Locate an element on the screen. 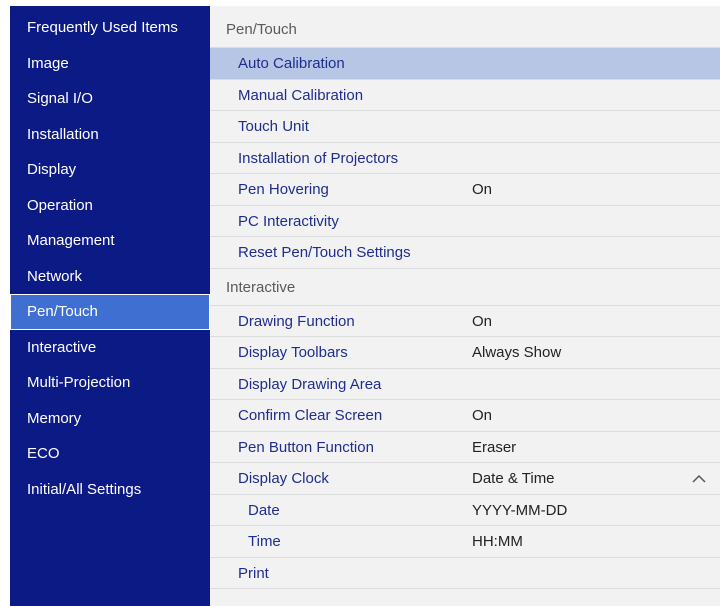  sidebar-item-display: Display is located at coordinates (110, 170).